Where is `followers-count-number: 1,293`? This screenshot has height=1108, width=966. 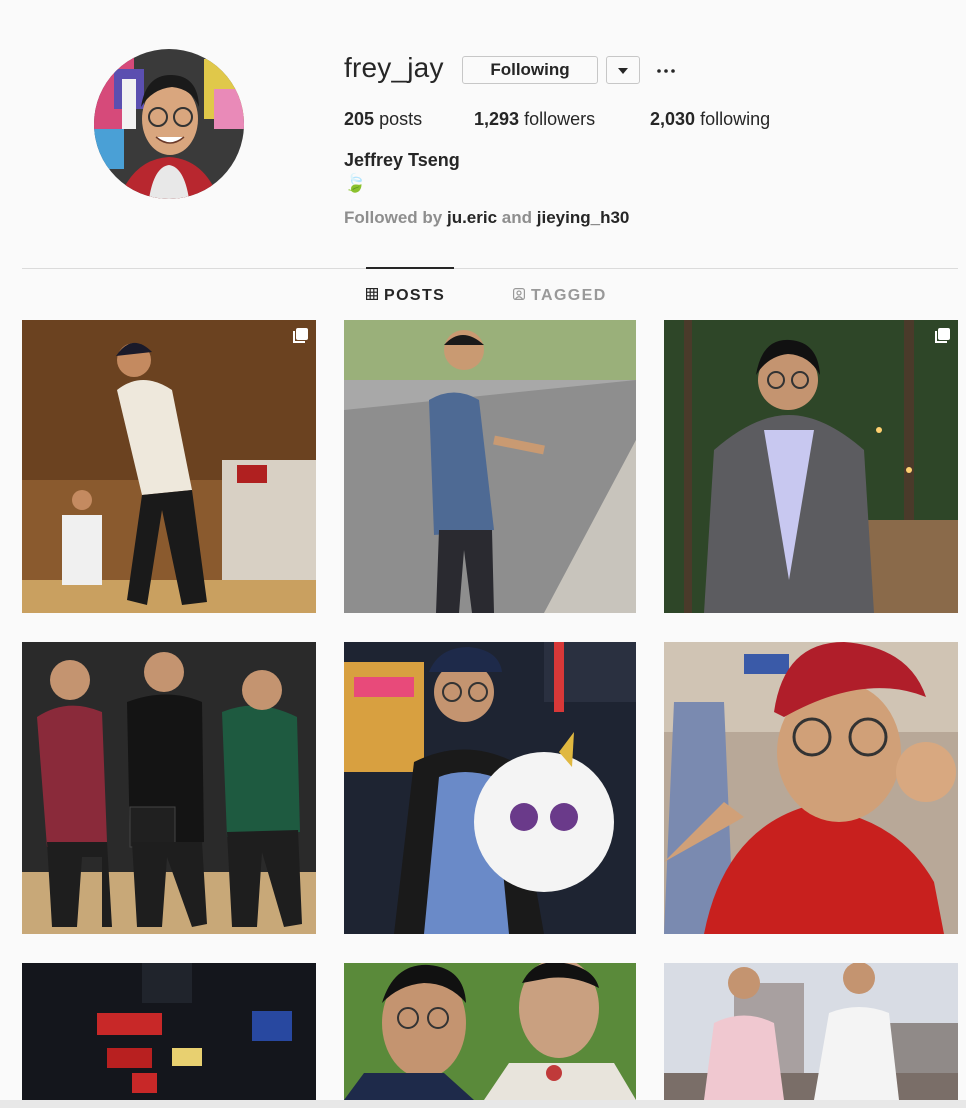
followers-count-number: 1,293 is located at coordinates (497, 119).